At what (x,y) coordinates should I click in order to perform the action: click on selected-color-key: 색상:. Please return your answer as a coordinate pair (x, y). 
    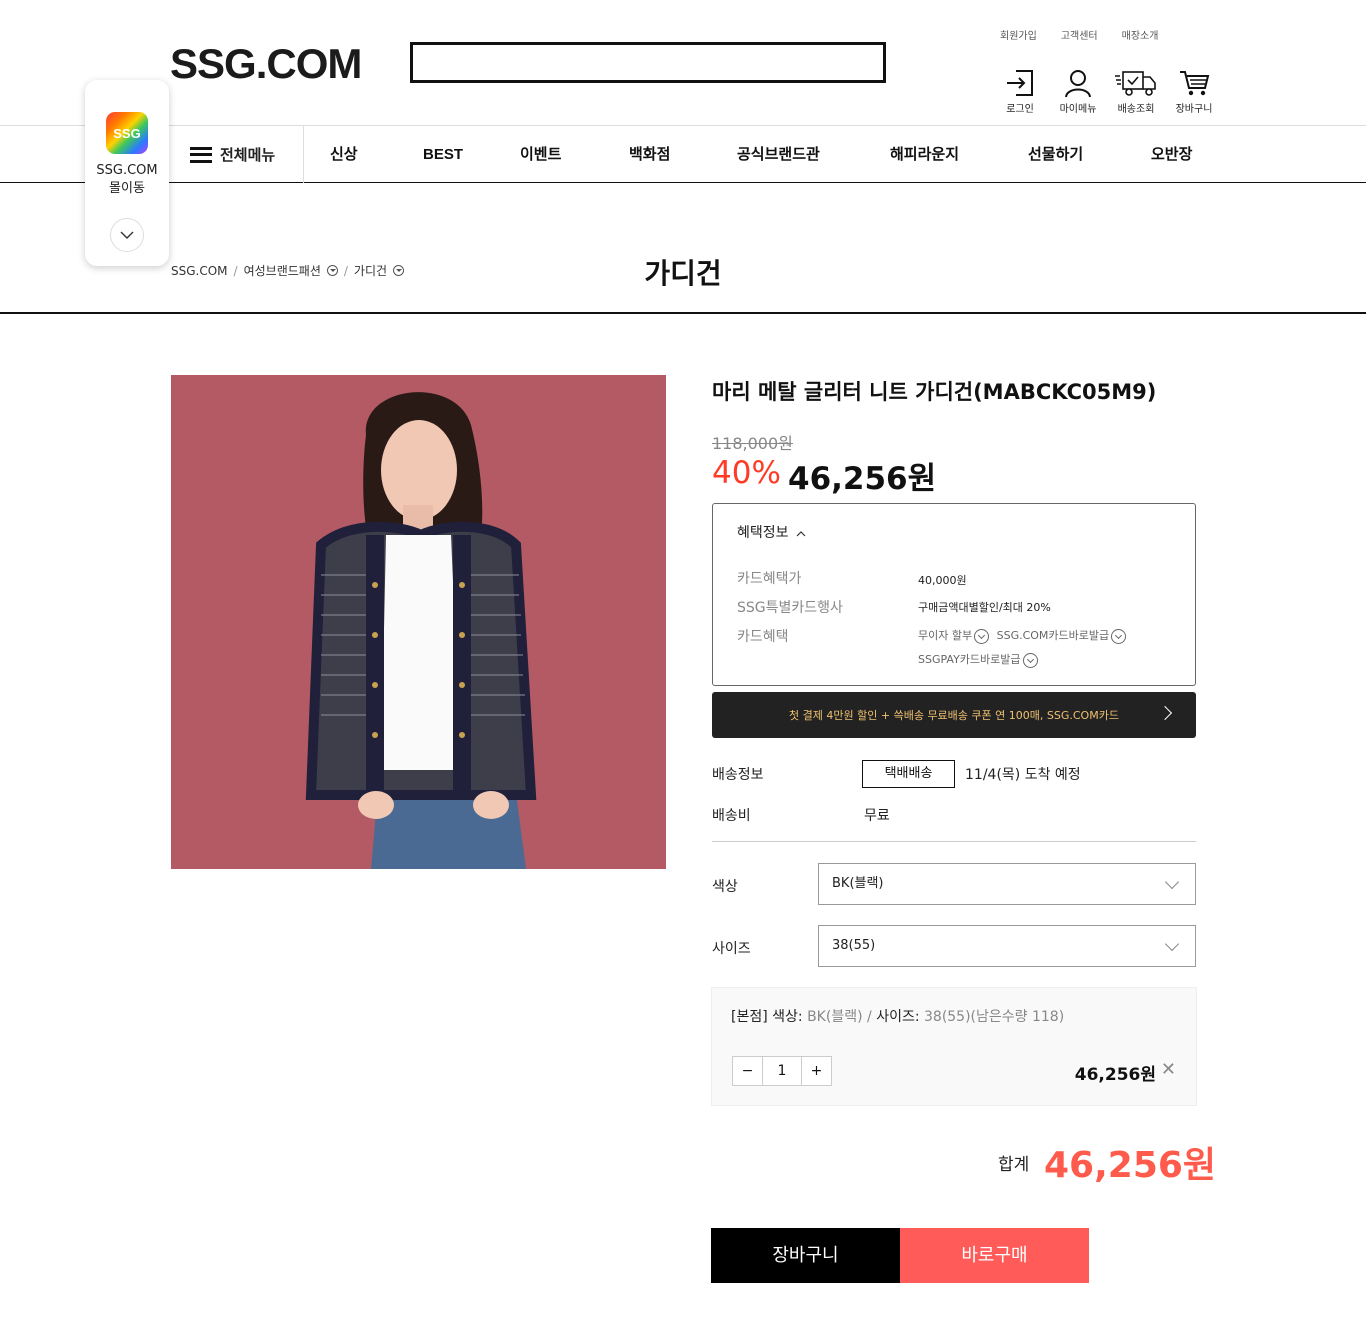
    Looking at the image, I should click on (787, 1017).